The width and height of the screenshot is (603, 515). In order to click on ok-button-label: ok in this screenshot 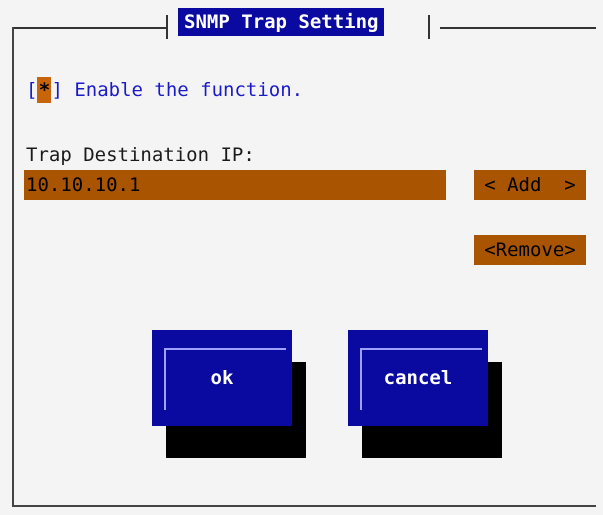, I will do `click(222, 378)`.